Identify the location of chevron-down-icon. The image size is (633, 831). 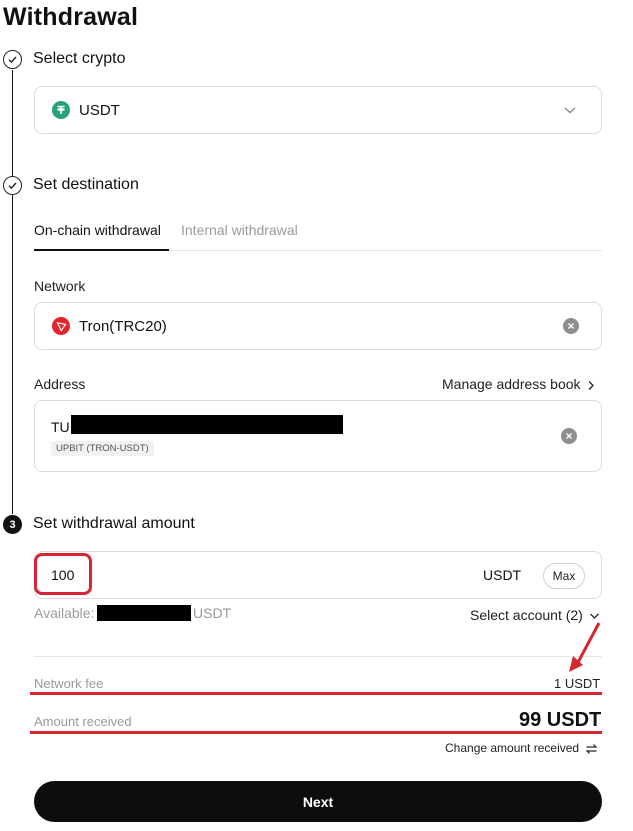
(570, 112).